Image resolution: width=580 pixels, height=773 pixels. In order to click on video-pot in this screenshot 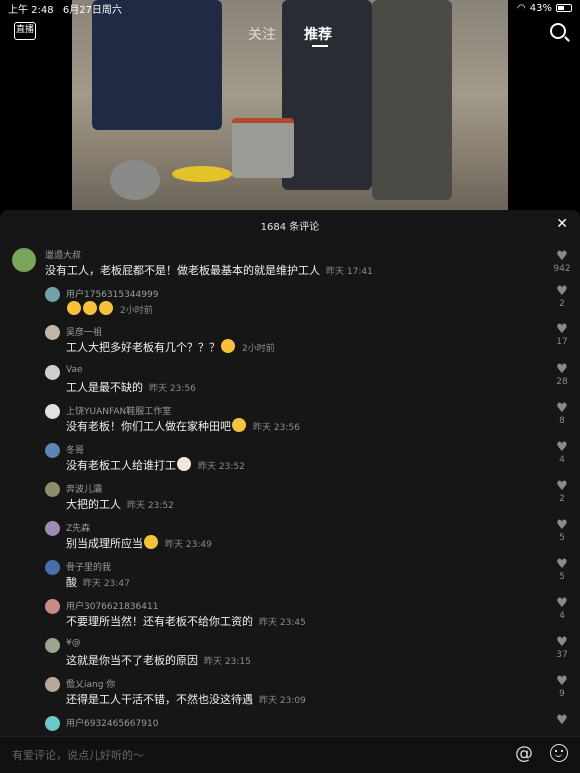, I will do `click(135, 180)`.